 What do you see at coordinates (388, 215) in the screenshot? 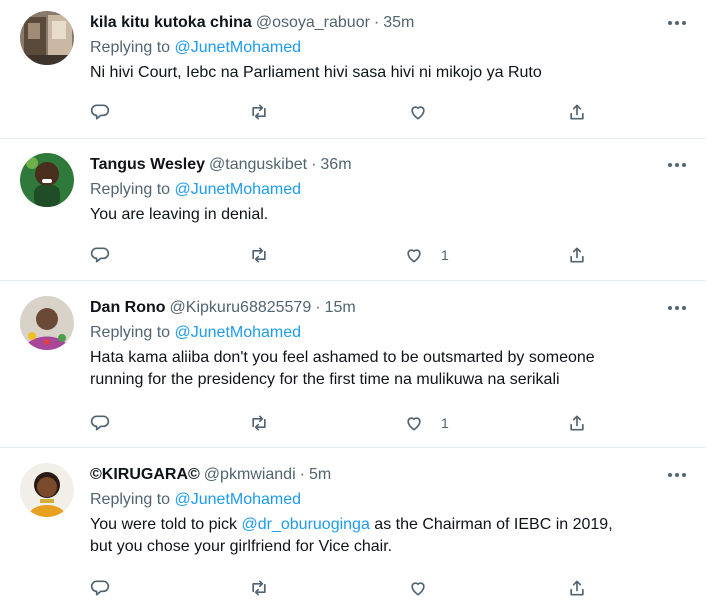
I see `tweet-text: You are leaving in denial.` at bounding box center [388, 215].